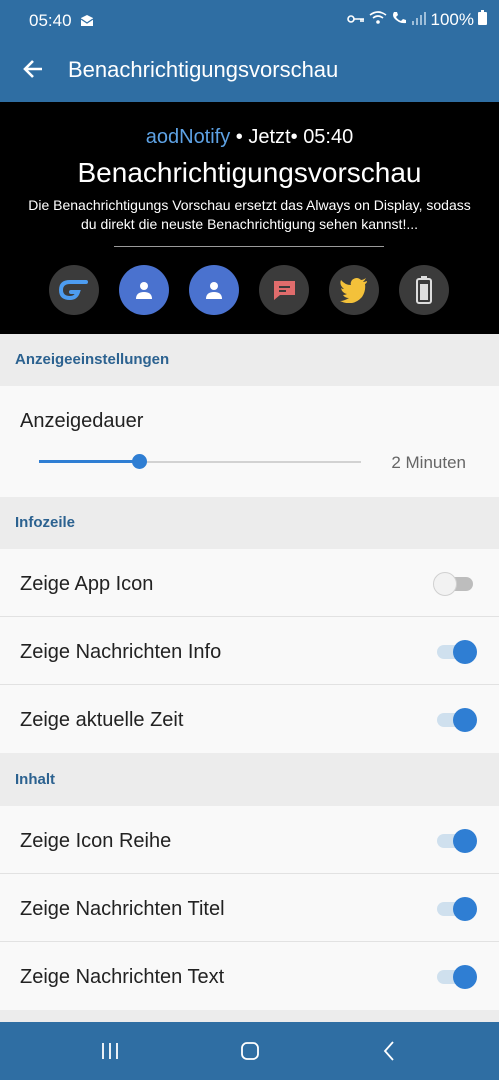 The image size is (499, 1080). Describe the element at coordinates (328, 137) in the screenshot. I see `preview-time: 05:40` at that location.